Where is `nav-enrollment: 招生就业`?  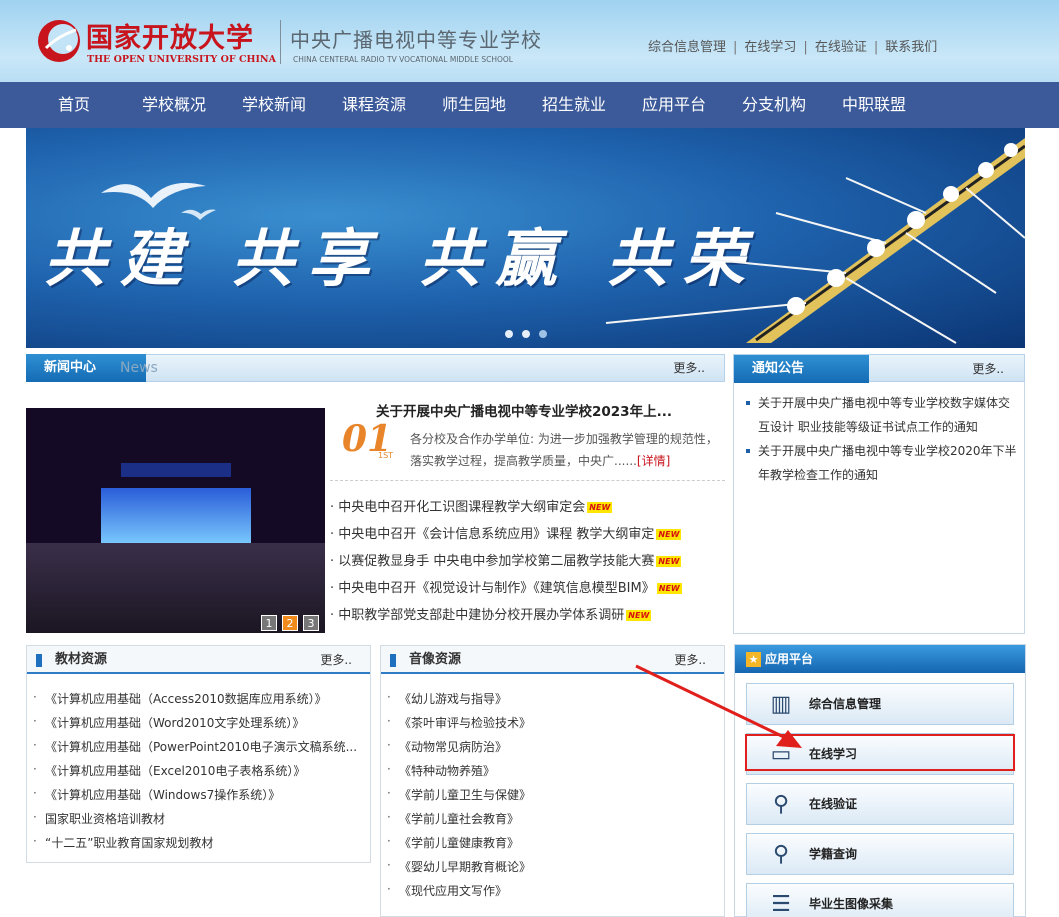
nav-enrollment: 招生就业 is located at coordinates (574, 105).